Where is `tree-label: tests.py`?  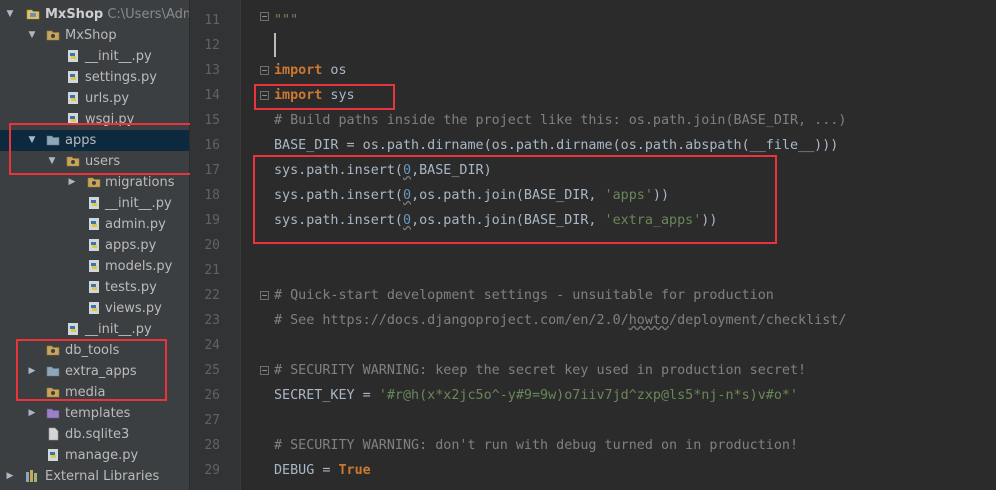
tree-label: tests.py is located at coordinates (131, 287).